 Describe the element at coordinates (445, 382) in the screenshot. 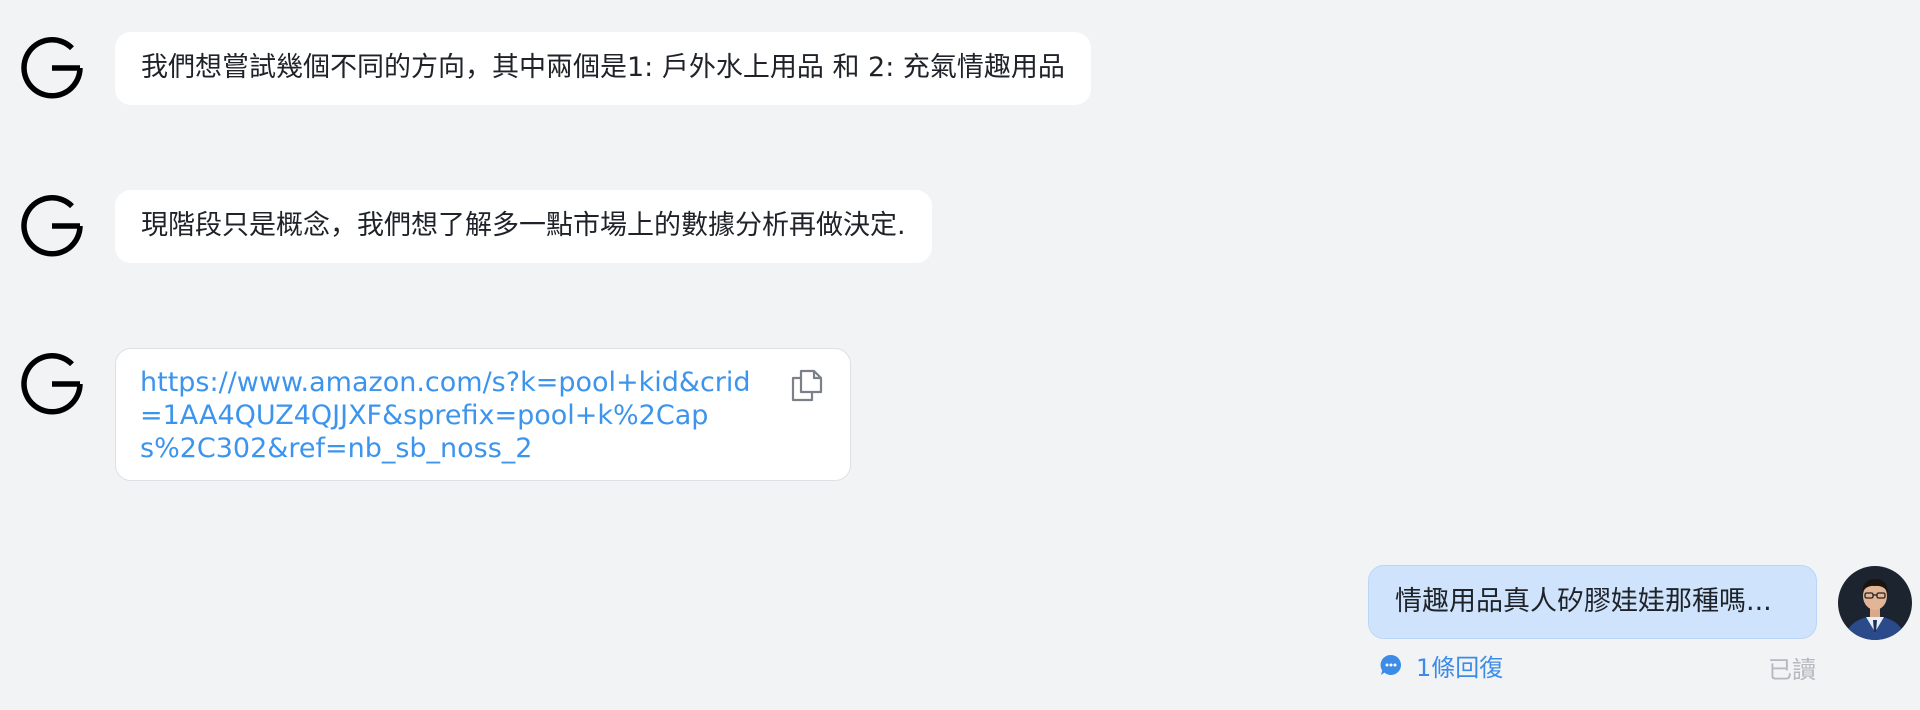

I see `link-line: https://www.amazon.com/s?k=pool+kid&crid` at that location.